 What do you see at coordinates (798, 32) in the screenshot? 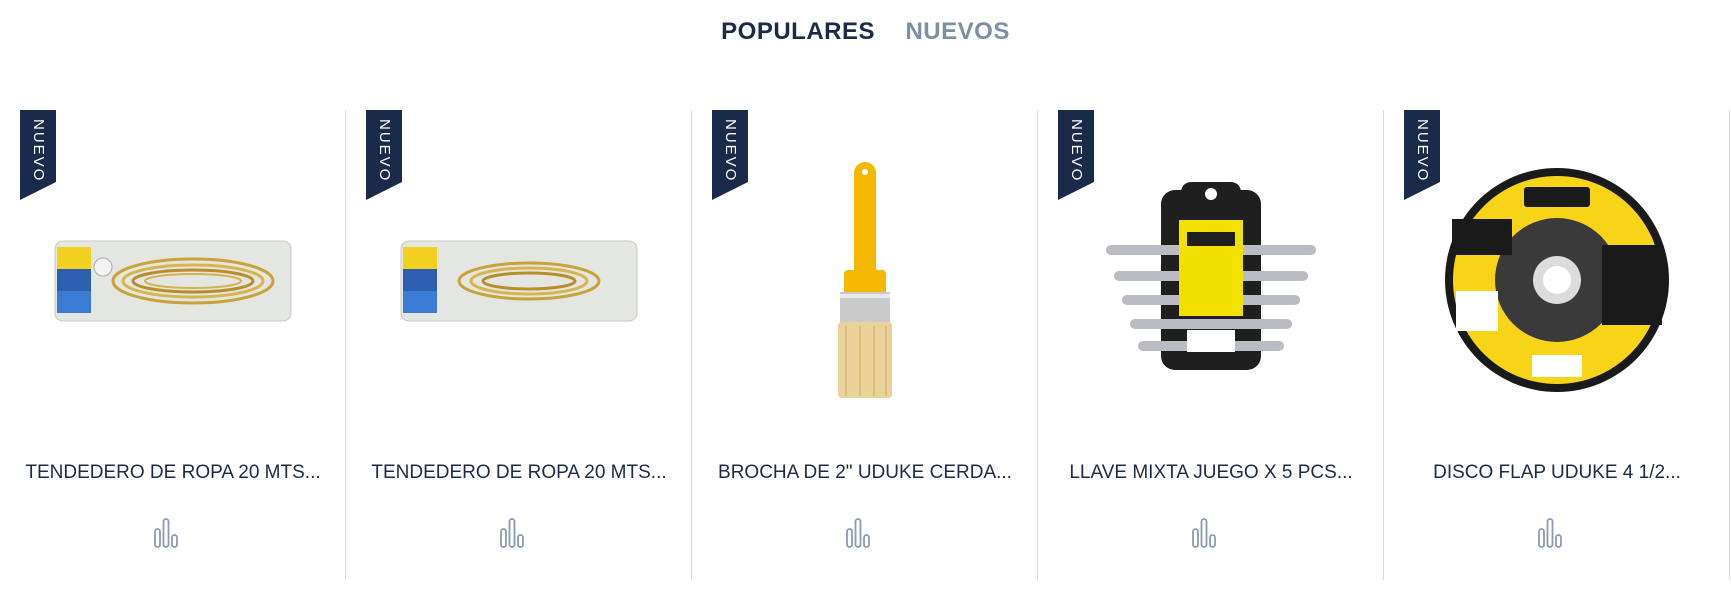
I see `tab-populares: POPULARES` at bounding box center [798, 32].